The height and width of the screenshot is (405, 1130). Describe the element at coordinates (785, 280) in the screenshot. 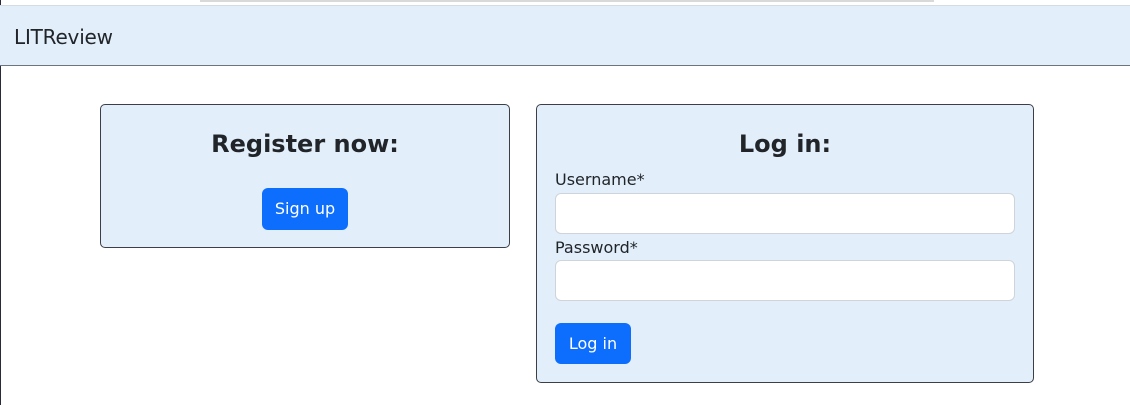

I see `password-field` at that location.